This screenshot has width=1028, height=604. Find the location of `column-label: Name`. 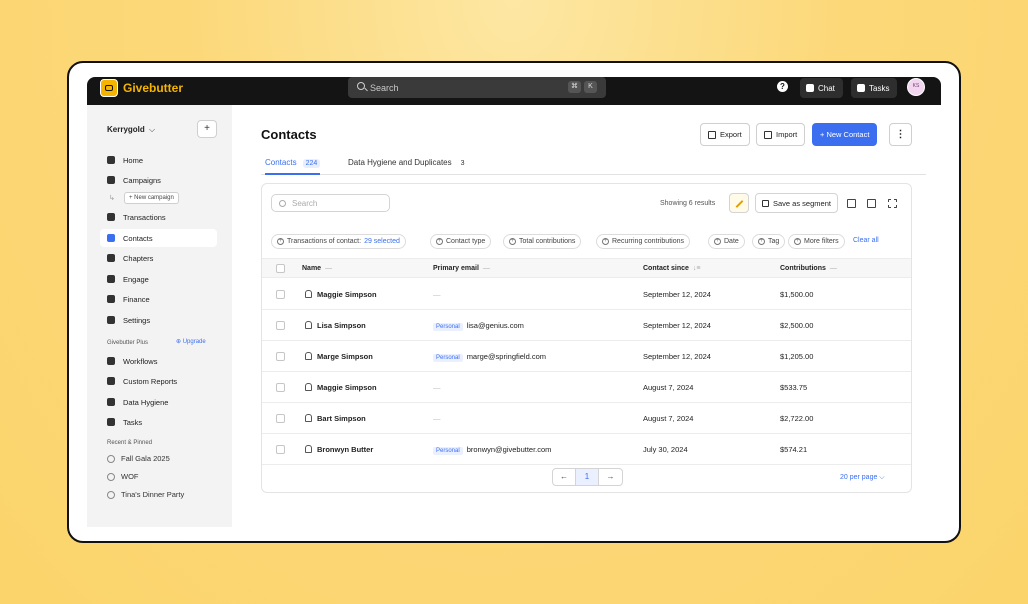

column-label: Name is located at coordinates (312, 268).